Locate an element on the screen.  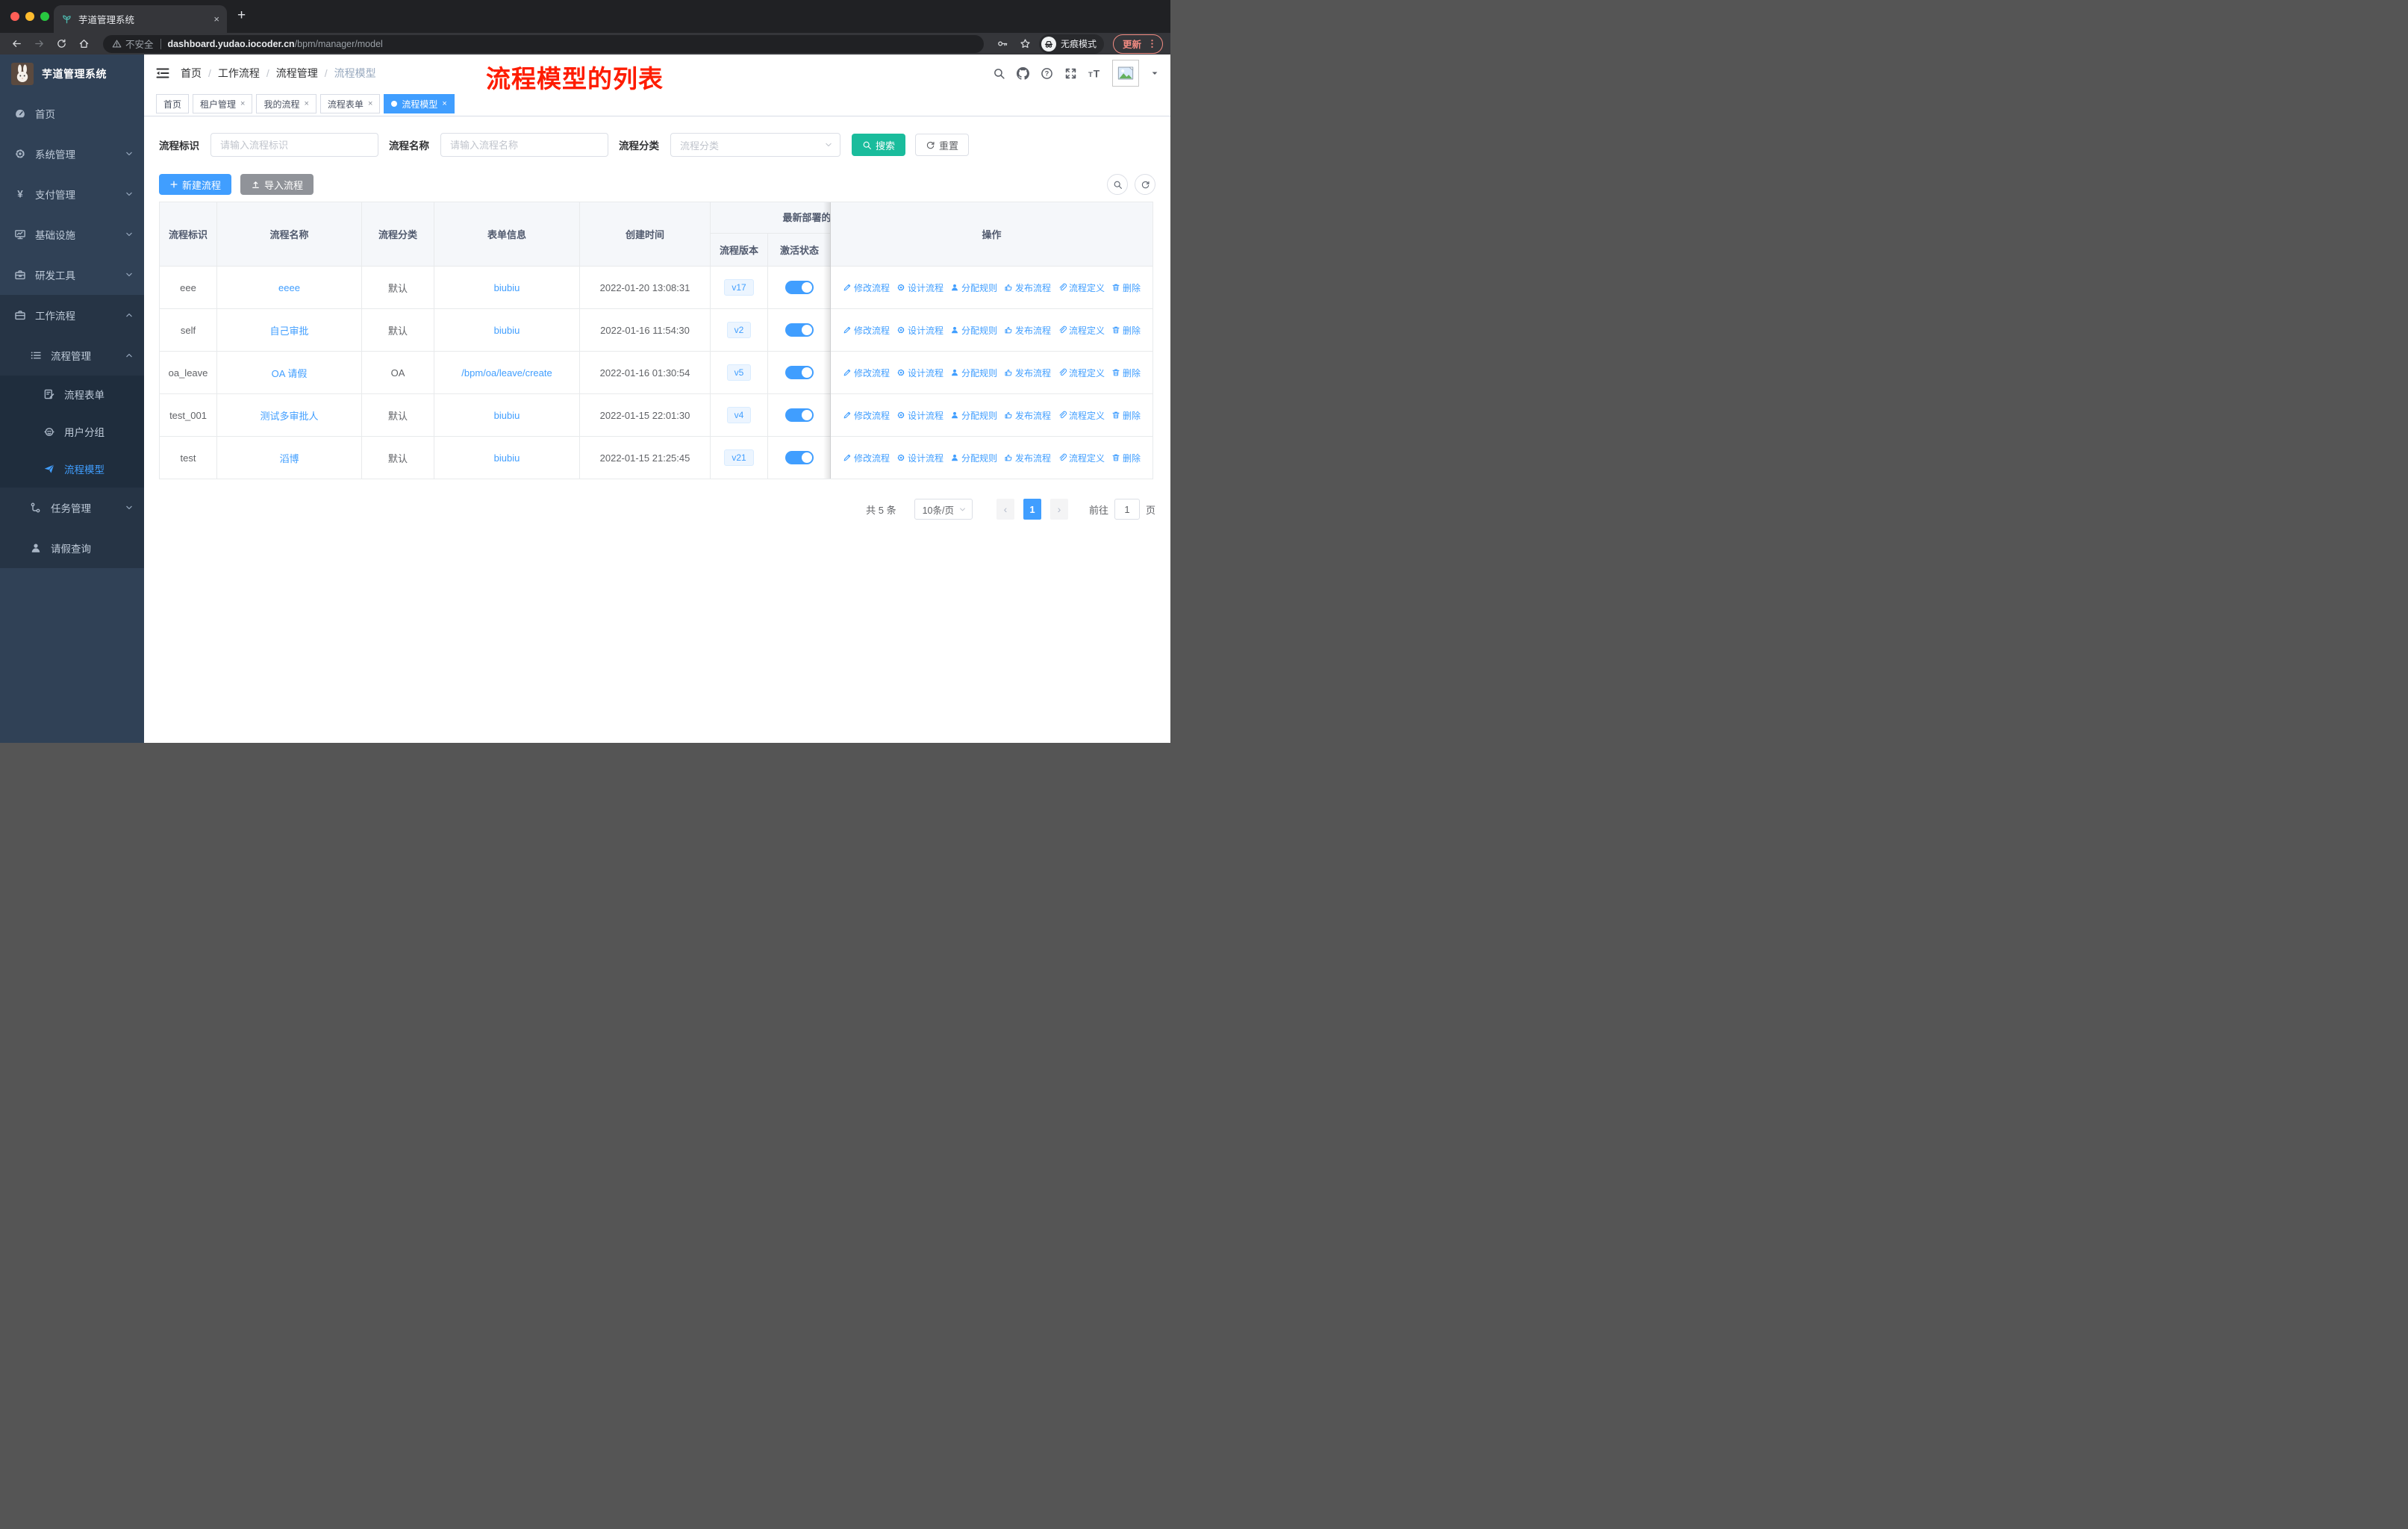
key-icon is located at coordinates (1003, 44).